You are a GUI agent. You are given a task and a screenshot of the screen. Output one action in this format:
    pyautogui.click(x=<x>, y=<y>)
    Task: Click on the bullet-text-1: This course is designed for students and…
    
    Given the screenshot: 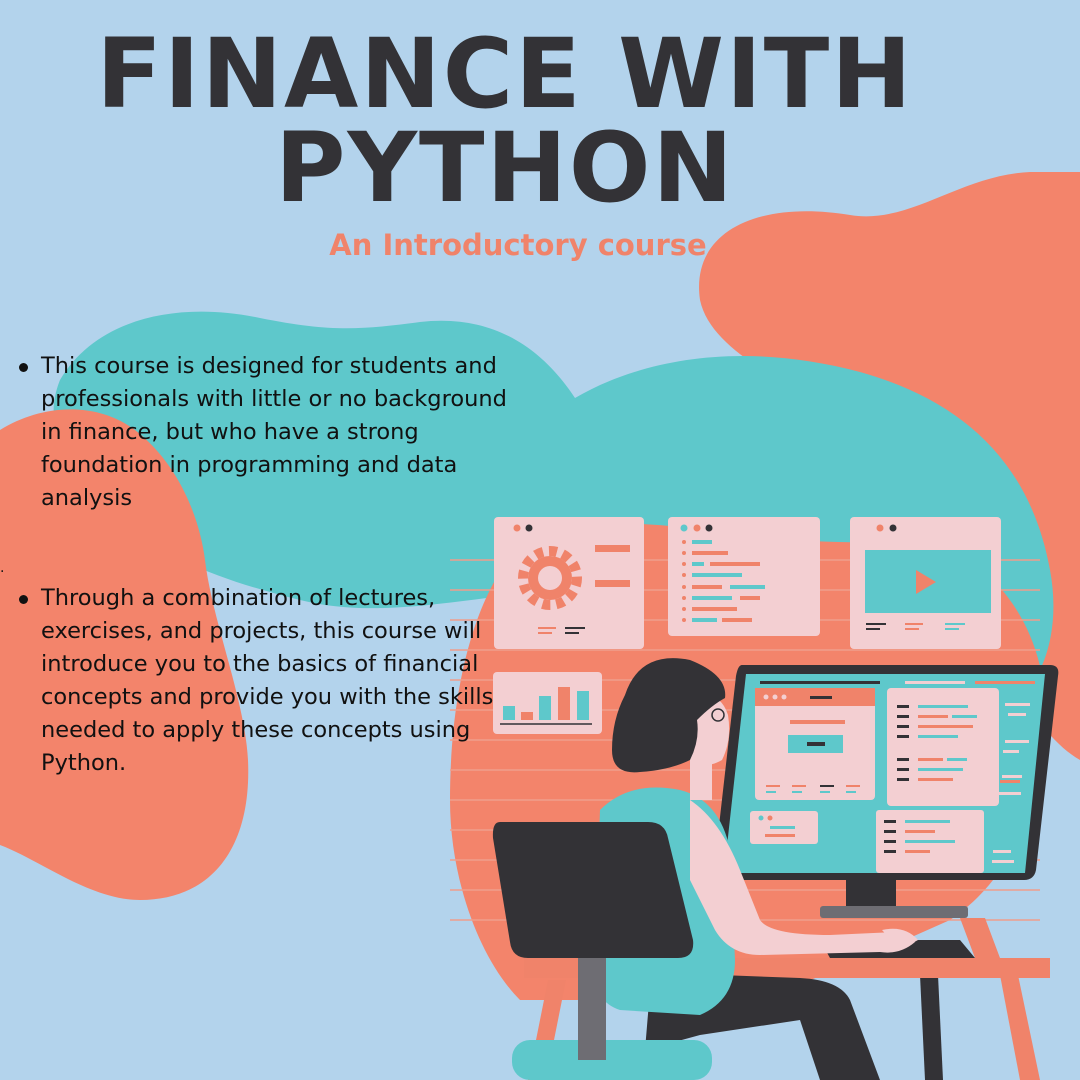 What is the action you would take?
    pyautogui.click(x=274, y=432)
    